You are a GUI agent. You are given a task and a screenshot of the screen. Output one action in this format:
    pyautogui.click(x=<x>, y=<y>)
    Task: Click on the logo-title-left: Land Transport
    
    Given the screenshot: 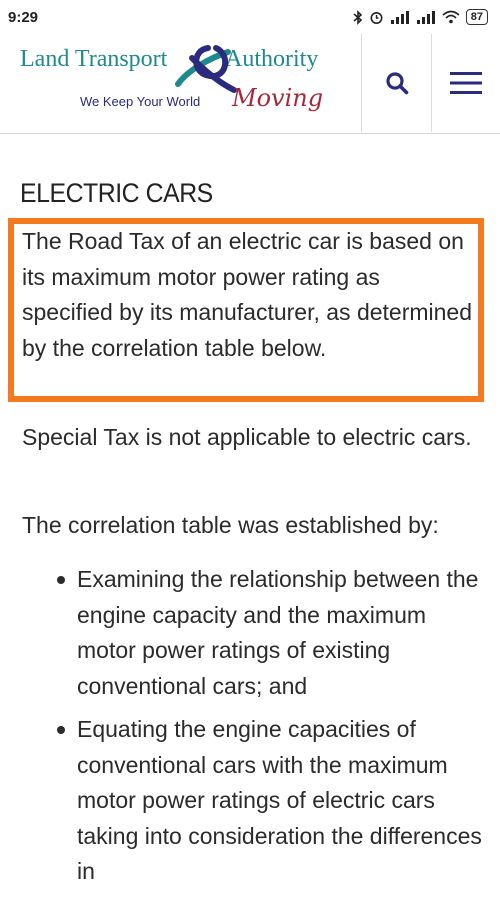 What is the action you would take?
    pyautogui.click(x=94, y=59)
    